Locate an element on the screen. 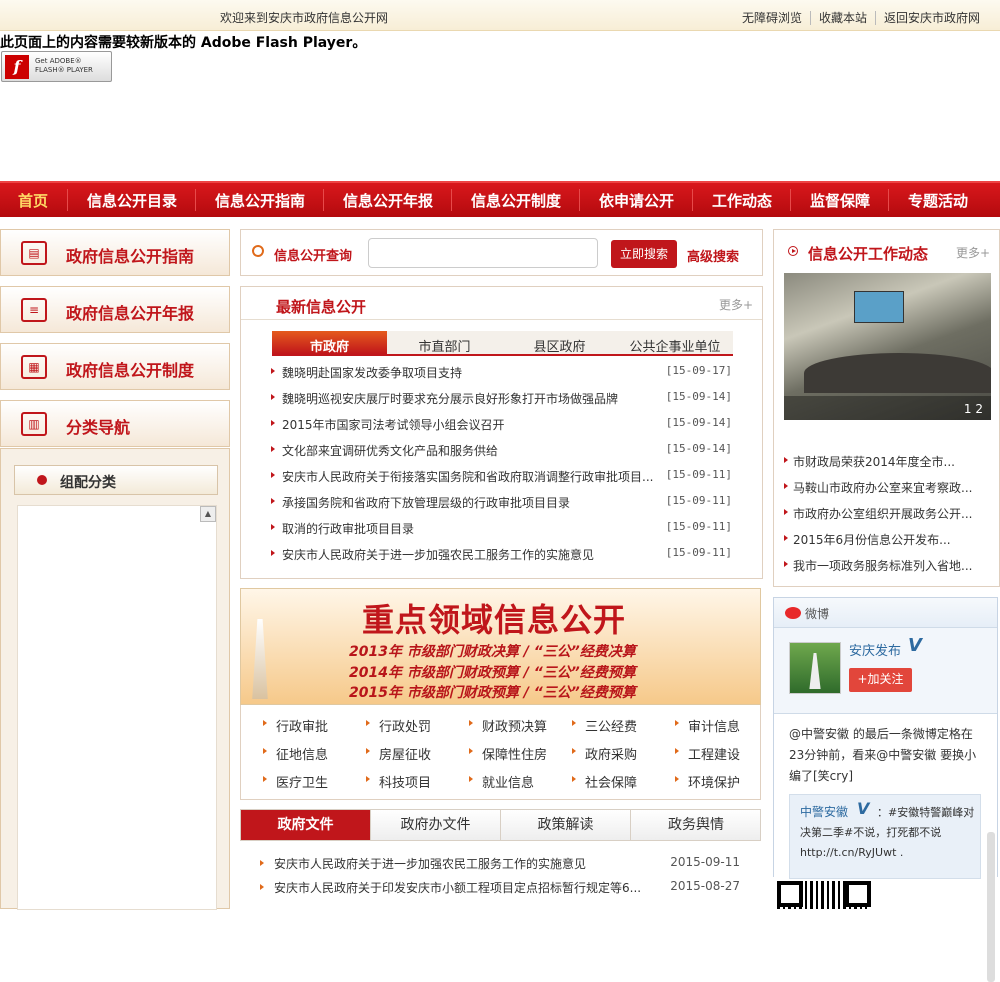 Image resolution: width=1000 pixels, height=982 pixels. topic-link: 房屋征收 is located at coordinates (398, 753).